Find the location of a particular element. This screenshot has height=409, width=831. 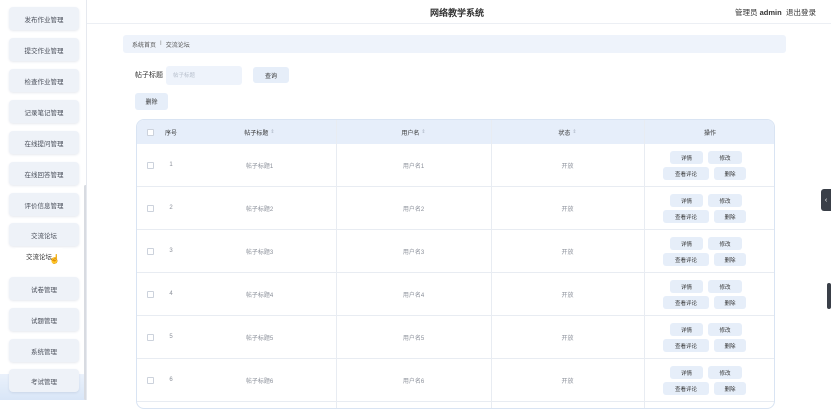

top-header: 网络教学系统 管理员 admin 退出登录 is located at coordinates (459, 12).